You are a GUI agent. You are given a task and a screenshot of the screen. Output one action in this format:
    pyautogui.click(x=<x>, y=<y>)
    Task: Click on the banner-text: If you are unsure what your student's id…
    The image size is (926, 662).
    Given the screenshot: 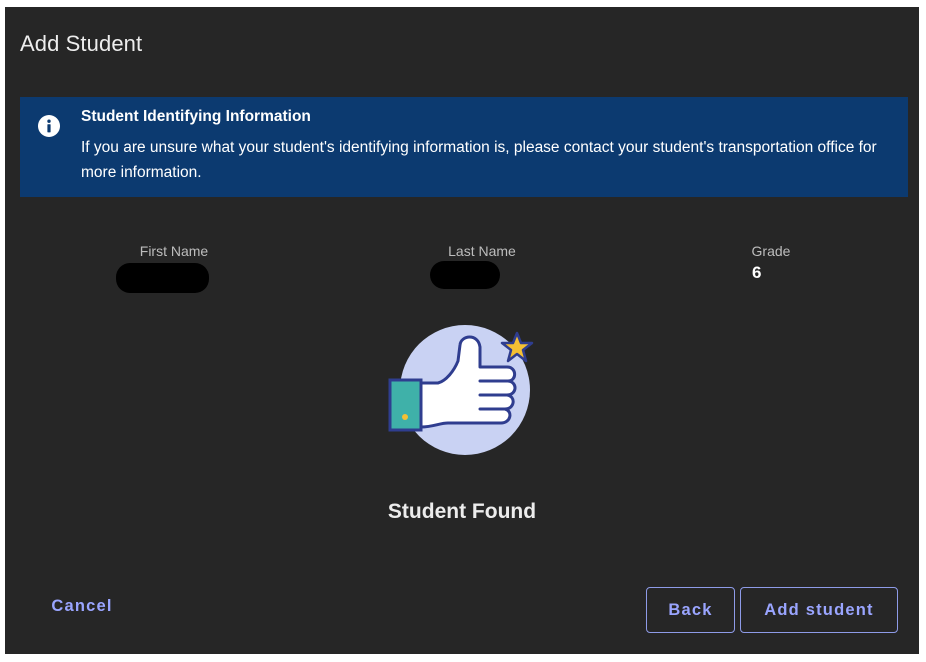 What is the action you would take?
    pyautogui.click(x=479, y=160)
    